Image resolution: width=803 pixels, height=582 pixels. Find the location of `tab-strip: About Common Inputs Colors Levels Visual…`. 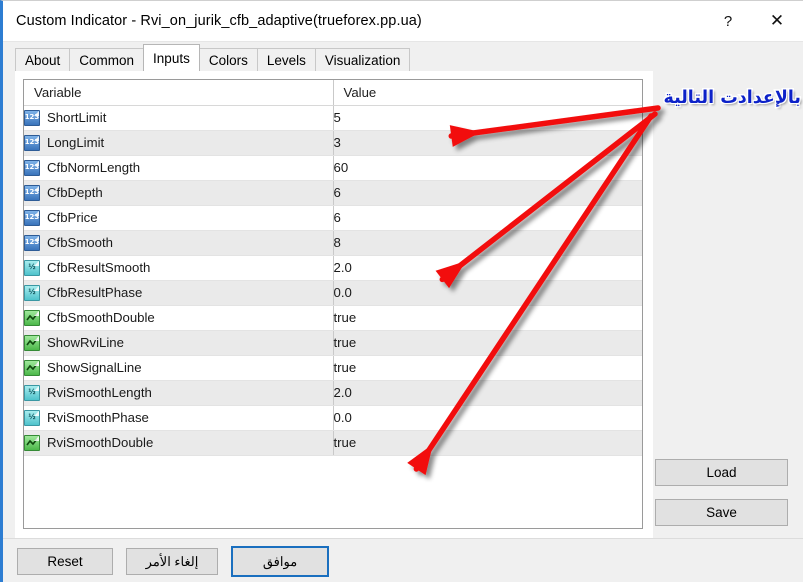

tab-strip: About Common Inputs Colors Levels Visual… is located at coordinates (213, 57).